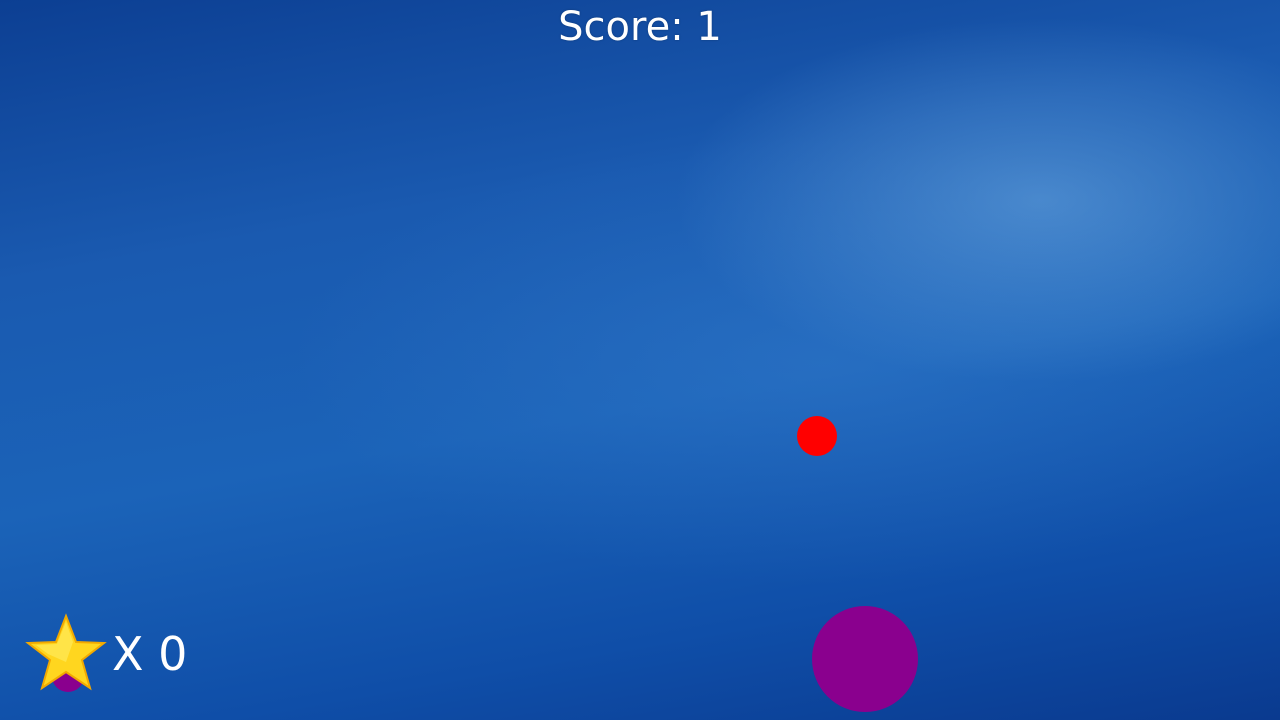 The width and height of the screenshot is (1280, 720). I want to click on star-counter: X 0, so click(124, 654).